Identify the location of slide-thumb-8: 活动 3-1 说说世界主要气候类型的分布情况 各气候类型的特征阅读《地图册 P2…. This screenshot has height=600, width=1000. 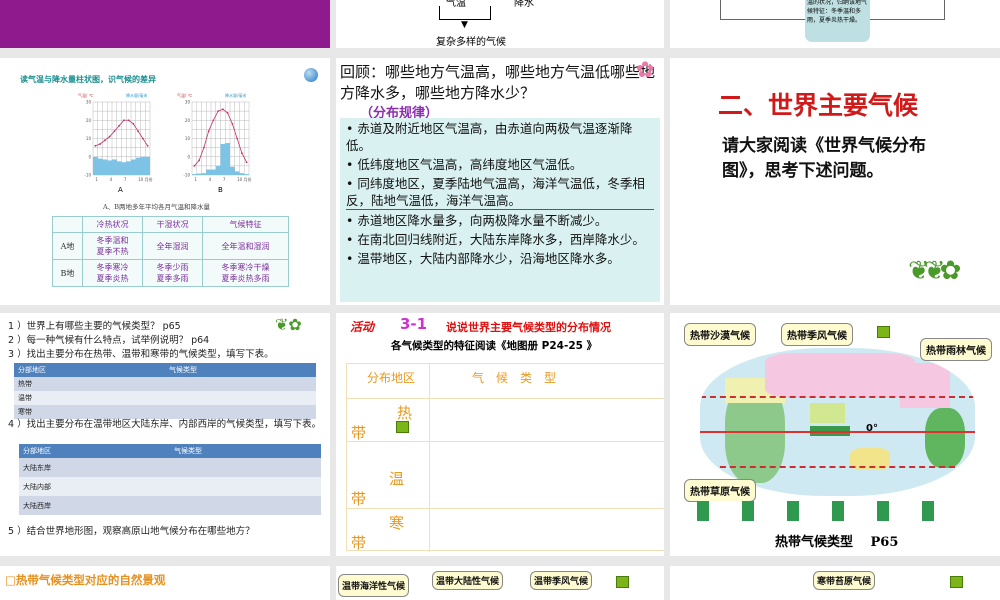
(500, 434).